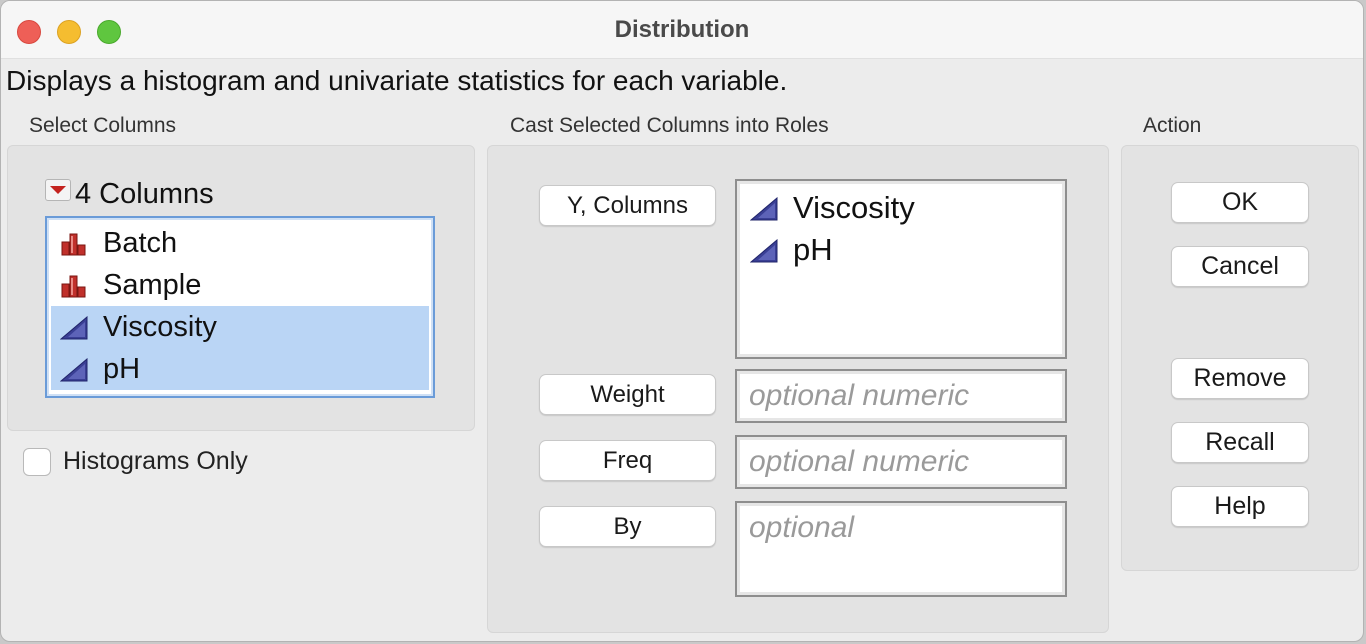  I want to click on help-button: Help, so click(1240, 506).